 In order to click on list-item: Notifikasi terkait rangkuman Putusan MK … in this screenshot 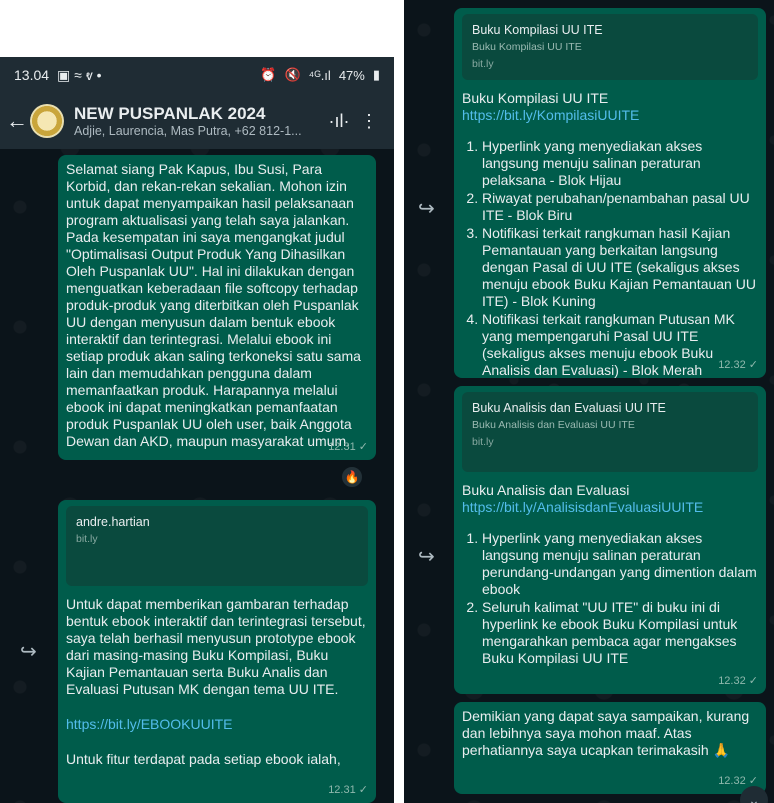, I will do `click(620, 345)`.